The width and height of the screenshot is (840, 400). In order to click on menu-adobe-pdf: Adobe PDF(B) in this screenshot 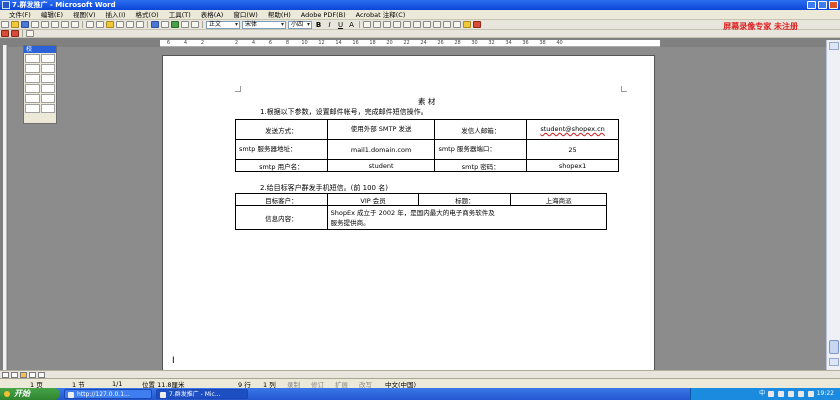, I will do `click(323, 15)`.